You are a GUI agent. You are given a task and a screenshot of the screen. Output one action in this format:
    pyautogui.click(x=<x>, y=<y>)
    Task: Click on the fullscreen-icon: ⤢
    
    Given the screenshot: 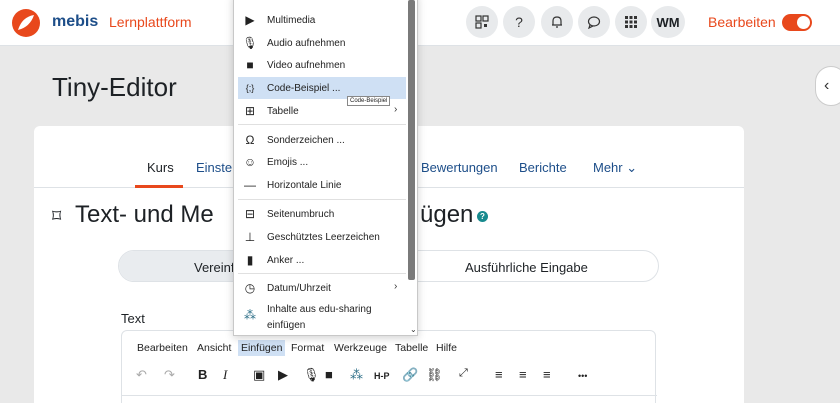 What is the action you would take?
    pyautogui.click(x=463, y=373)
    